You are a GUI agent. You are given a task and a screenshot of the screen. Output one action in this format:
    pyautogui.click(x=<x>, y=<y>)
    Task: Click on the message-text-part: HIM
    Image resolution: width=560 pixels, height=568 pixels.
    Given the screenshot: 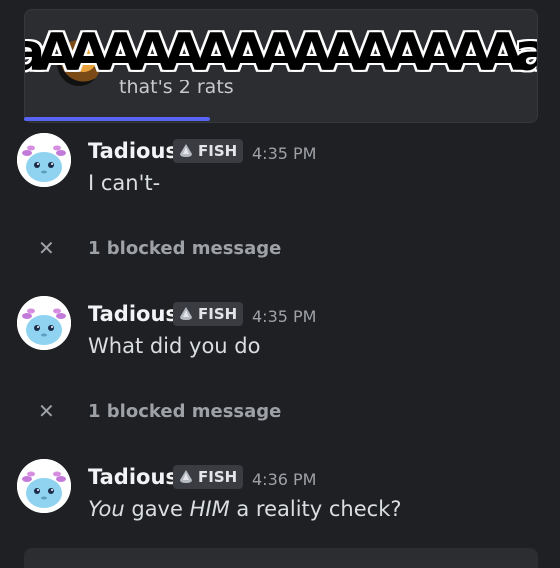 What is the action you would take?
    pyautogui.click(x=209, y=509)
    